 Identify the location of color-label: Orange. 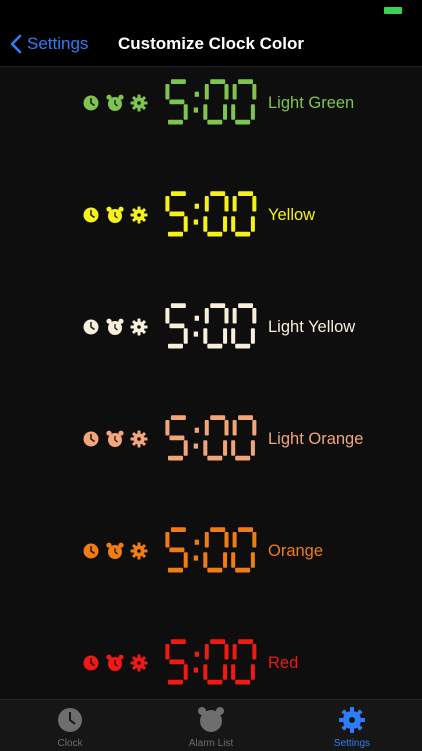
(296, 551).